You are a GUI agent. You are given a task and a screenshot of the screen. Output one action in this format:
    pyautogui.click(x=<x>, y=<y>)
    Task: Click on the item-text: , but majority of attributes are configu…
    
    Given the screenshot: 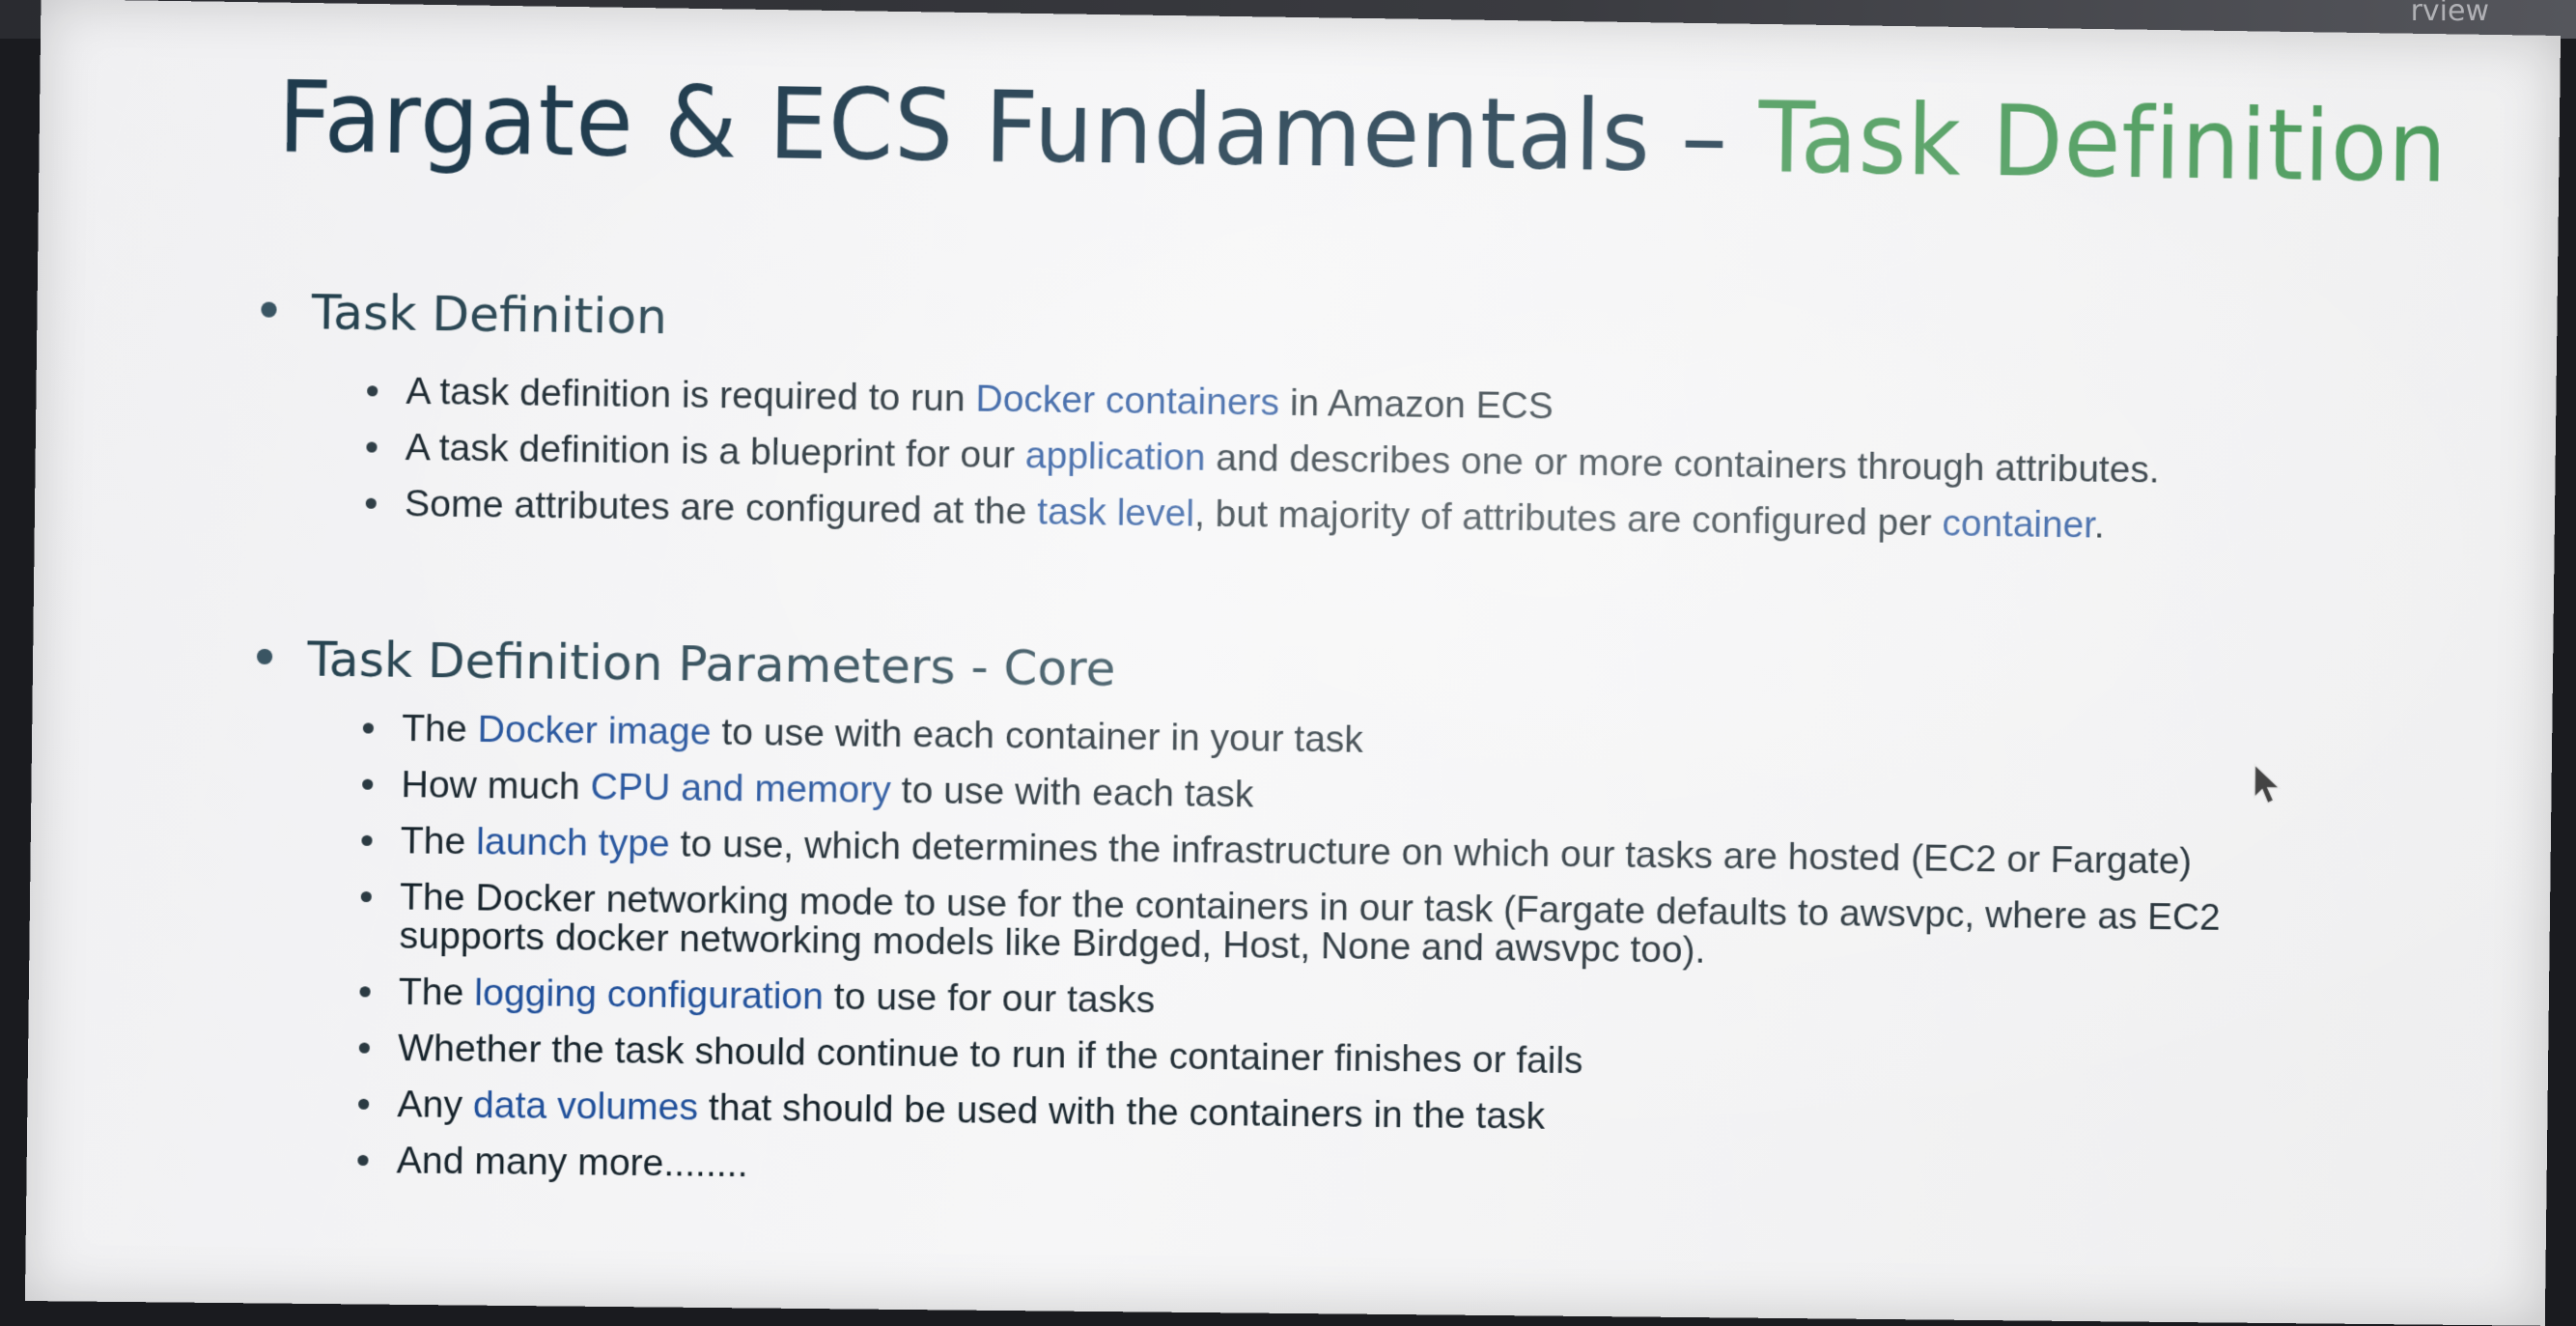 What is the action you would take?
    pyautogui.click(x=1568, y=519)
    